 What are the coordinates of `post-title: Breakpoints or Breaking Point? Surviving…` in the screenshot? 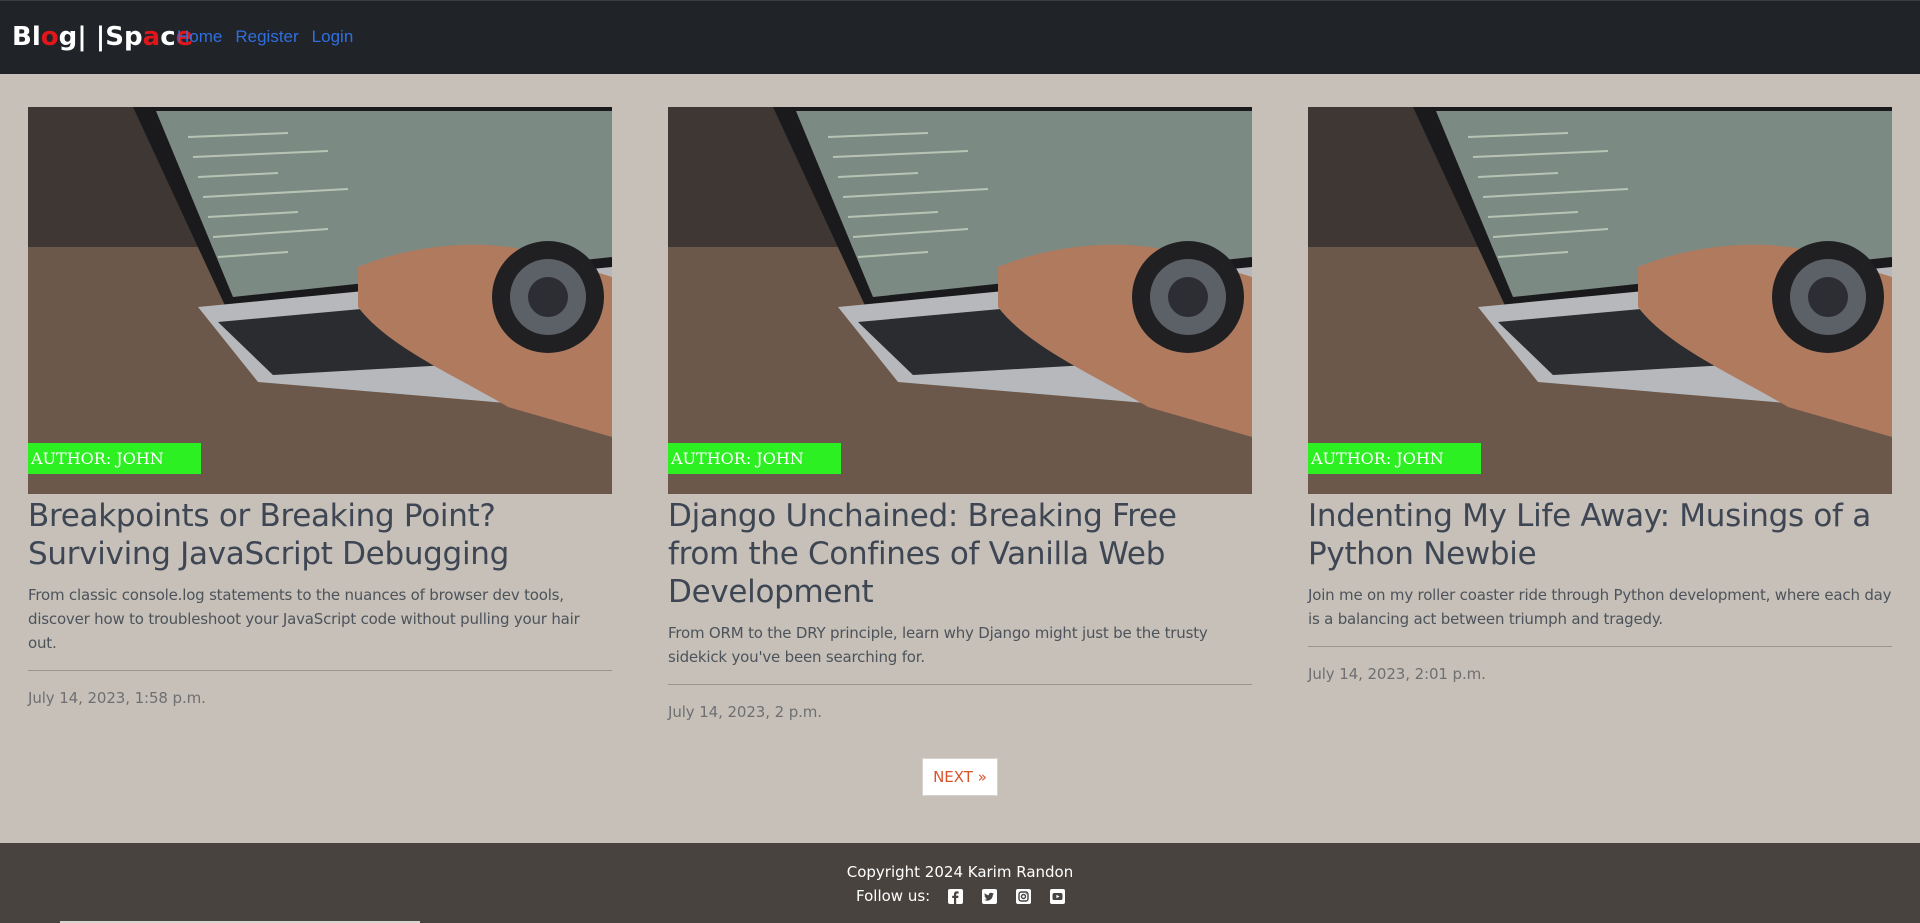 It's located at (320, 535).